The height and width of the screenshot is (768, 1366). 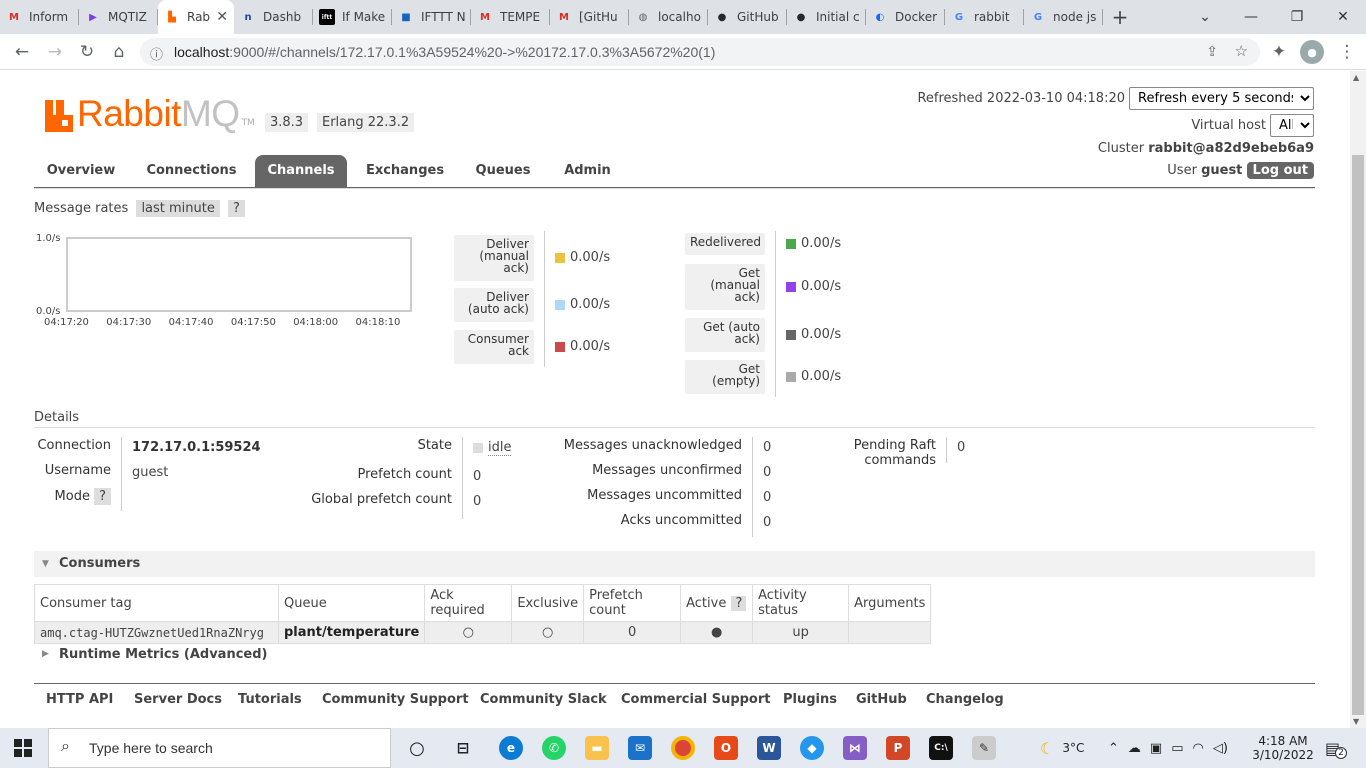 What do you see at coordinates (1212, 51) in the screenshot?
I see `share-icon: ⇪` at bounding box center [1212, 51].